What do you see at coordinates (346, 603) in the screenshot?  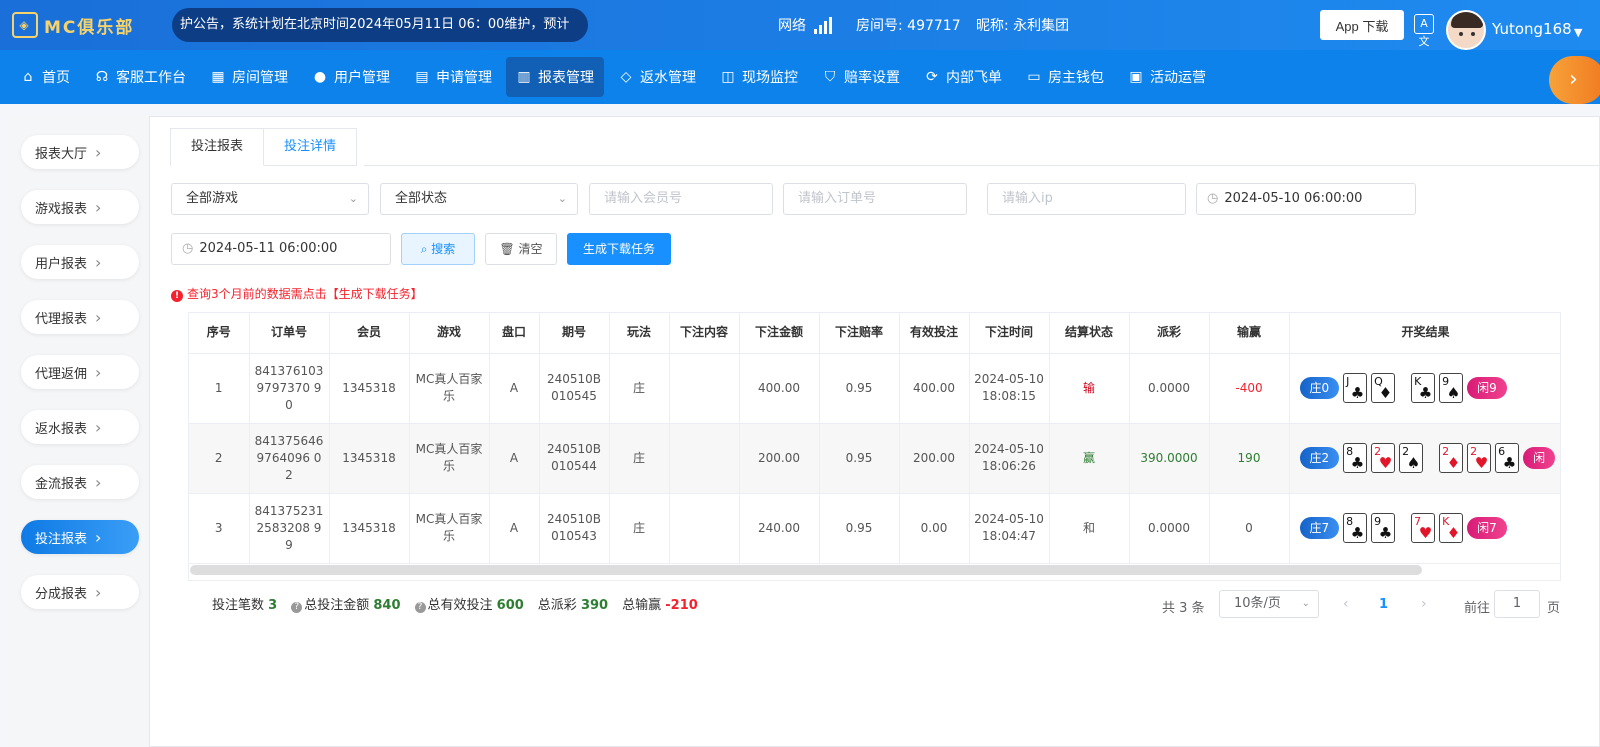 I see `summary-total-bet: ? 总投注金额 840` at bounding box center [346, 603].